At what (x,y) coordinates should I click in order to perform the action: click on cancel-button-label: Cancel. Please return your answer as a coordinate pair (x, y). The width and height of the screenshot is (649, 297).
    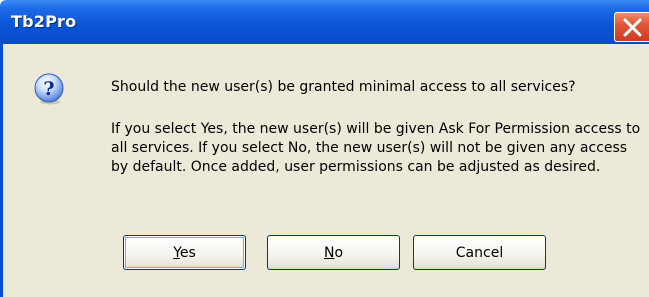
    Looking at the image, I should click on (479, 252).